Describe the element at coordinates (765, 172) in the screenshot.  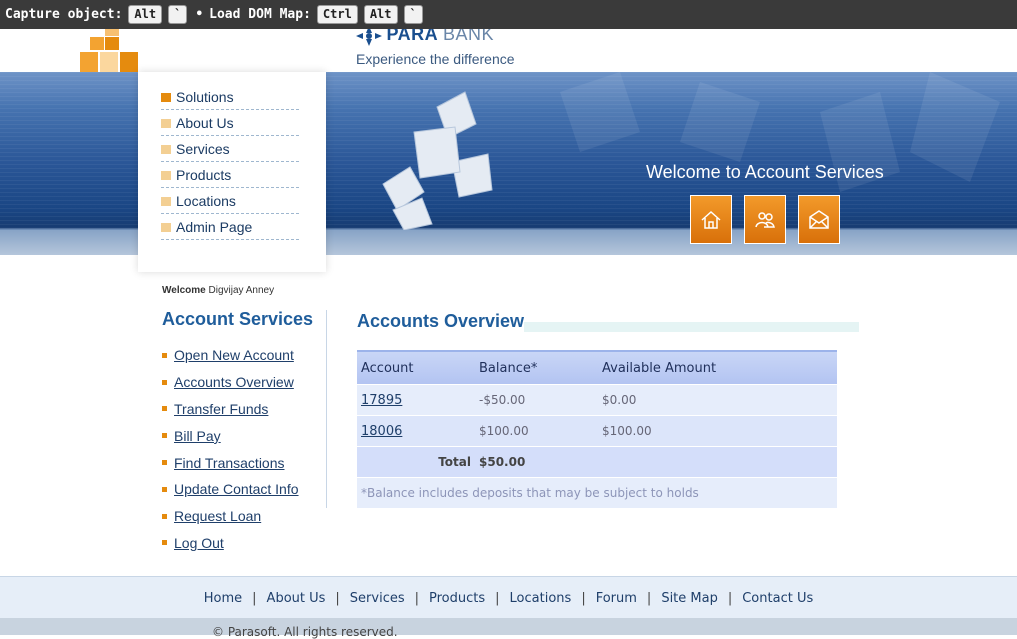
I see `welcome-banner-title: Welcome to Account Services` at that location.